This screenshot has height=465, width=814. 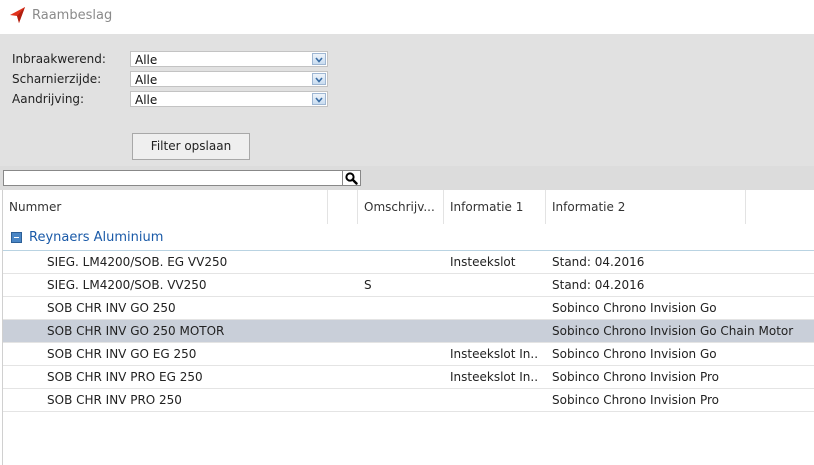 I want to click on filter-label-scharnierzijde: Scharnierzijde:, so click(x=57, y=79).